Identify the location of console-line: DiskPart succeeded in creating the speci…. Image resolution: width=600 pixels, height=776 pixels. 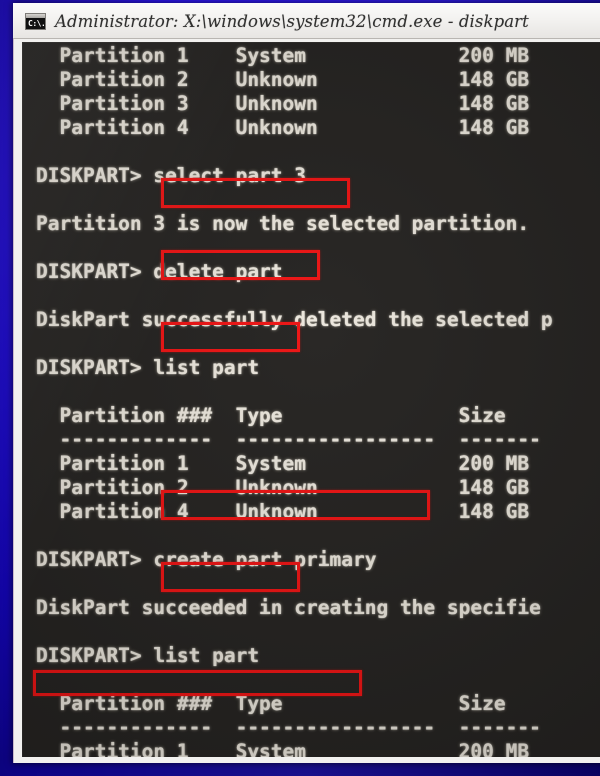
(288, 607).